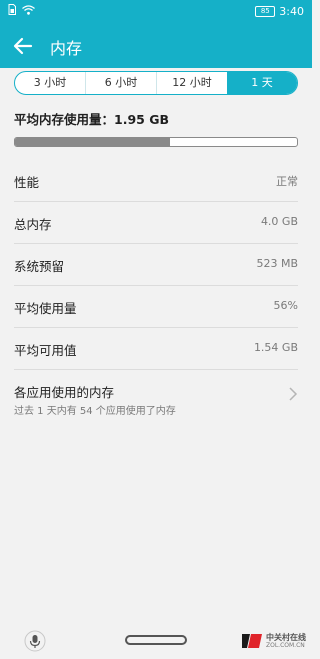  What do you see at coordinates (23, 46) in the screenshot?
I see `back-arrow-icon` at bounding box center [23, 46].